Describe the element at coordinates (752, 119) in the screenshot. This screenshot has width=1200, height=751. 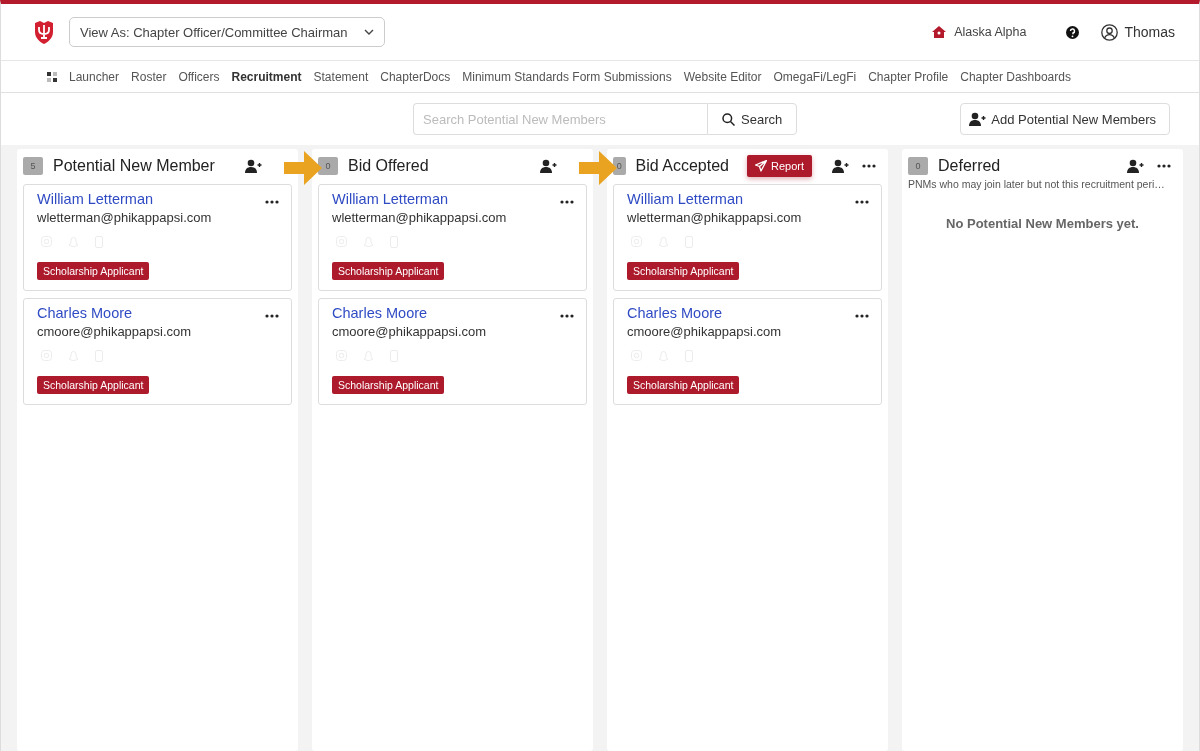
I see `search-button: Search` at that location.